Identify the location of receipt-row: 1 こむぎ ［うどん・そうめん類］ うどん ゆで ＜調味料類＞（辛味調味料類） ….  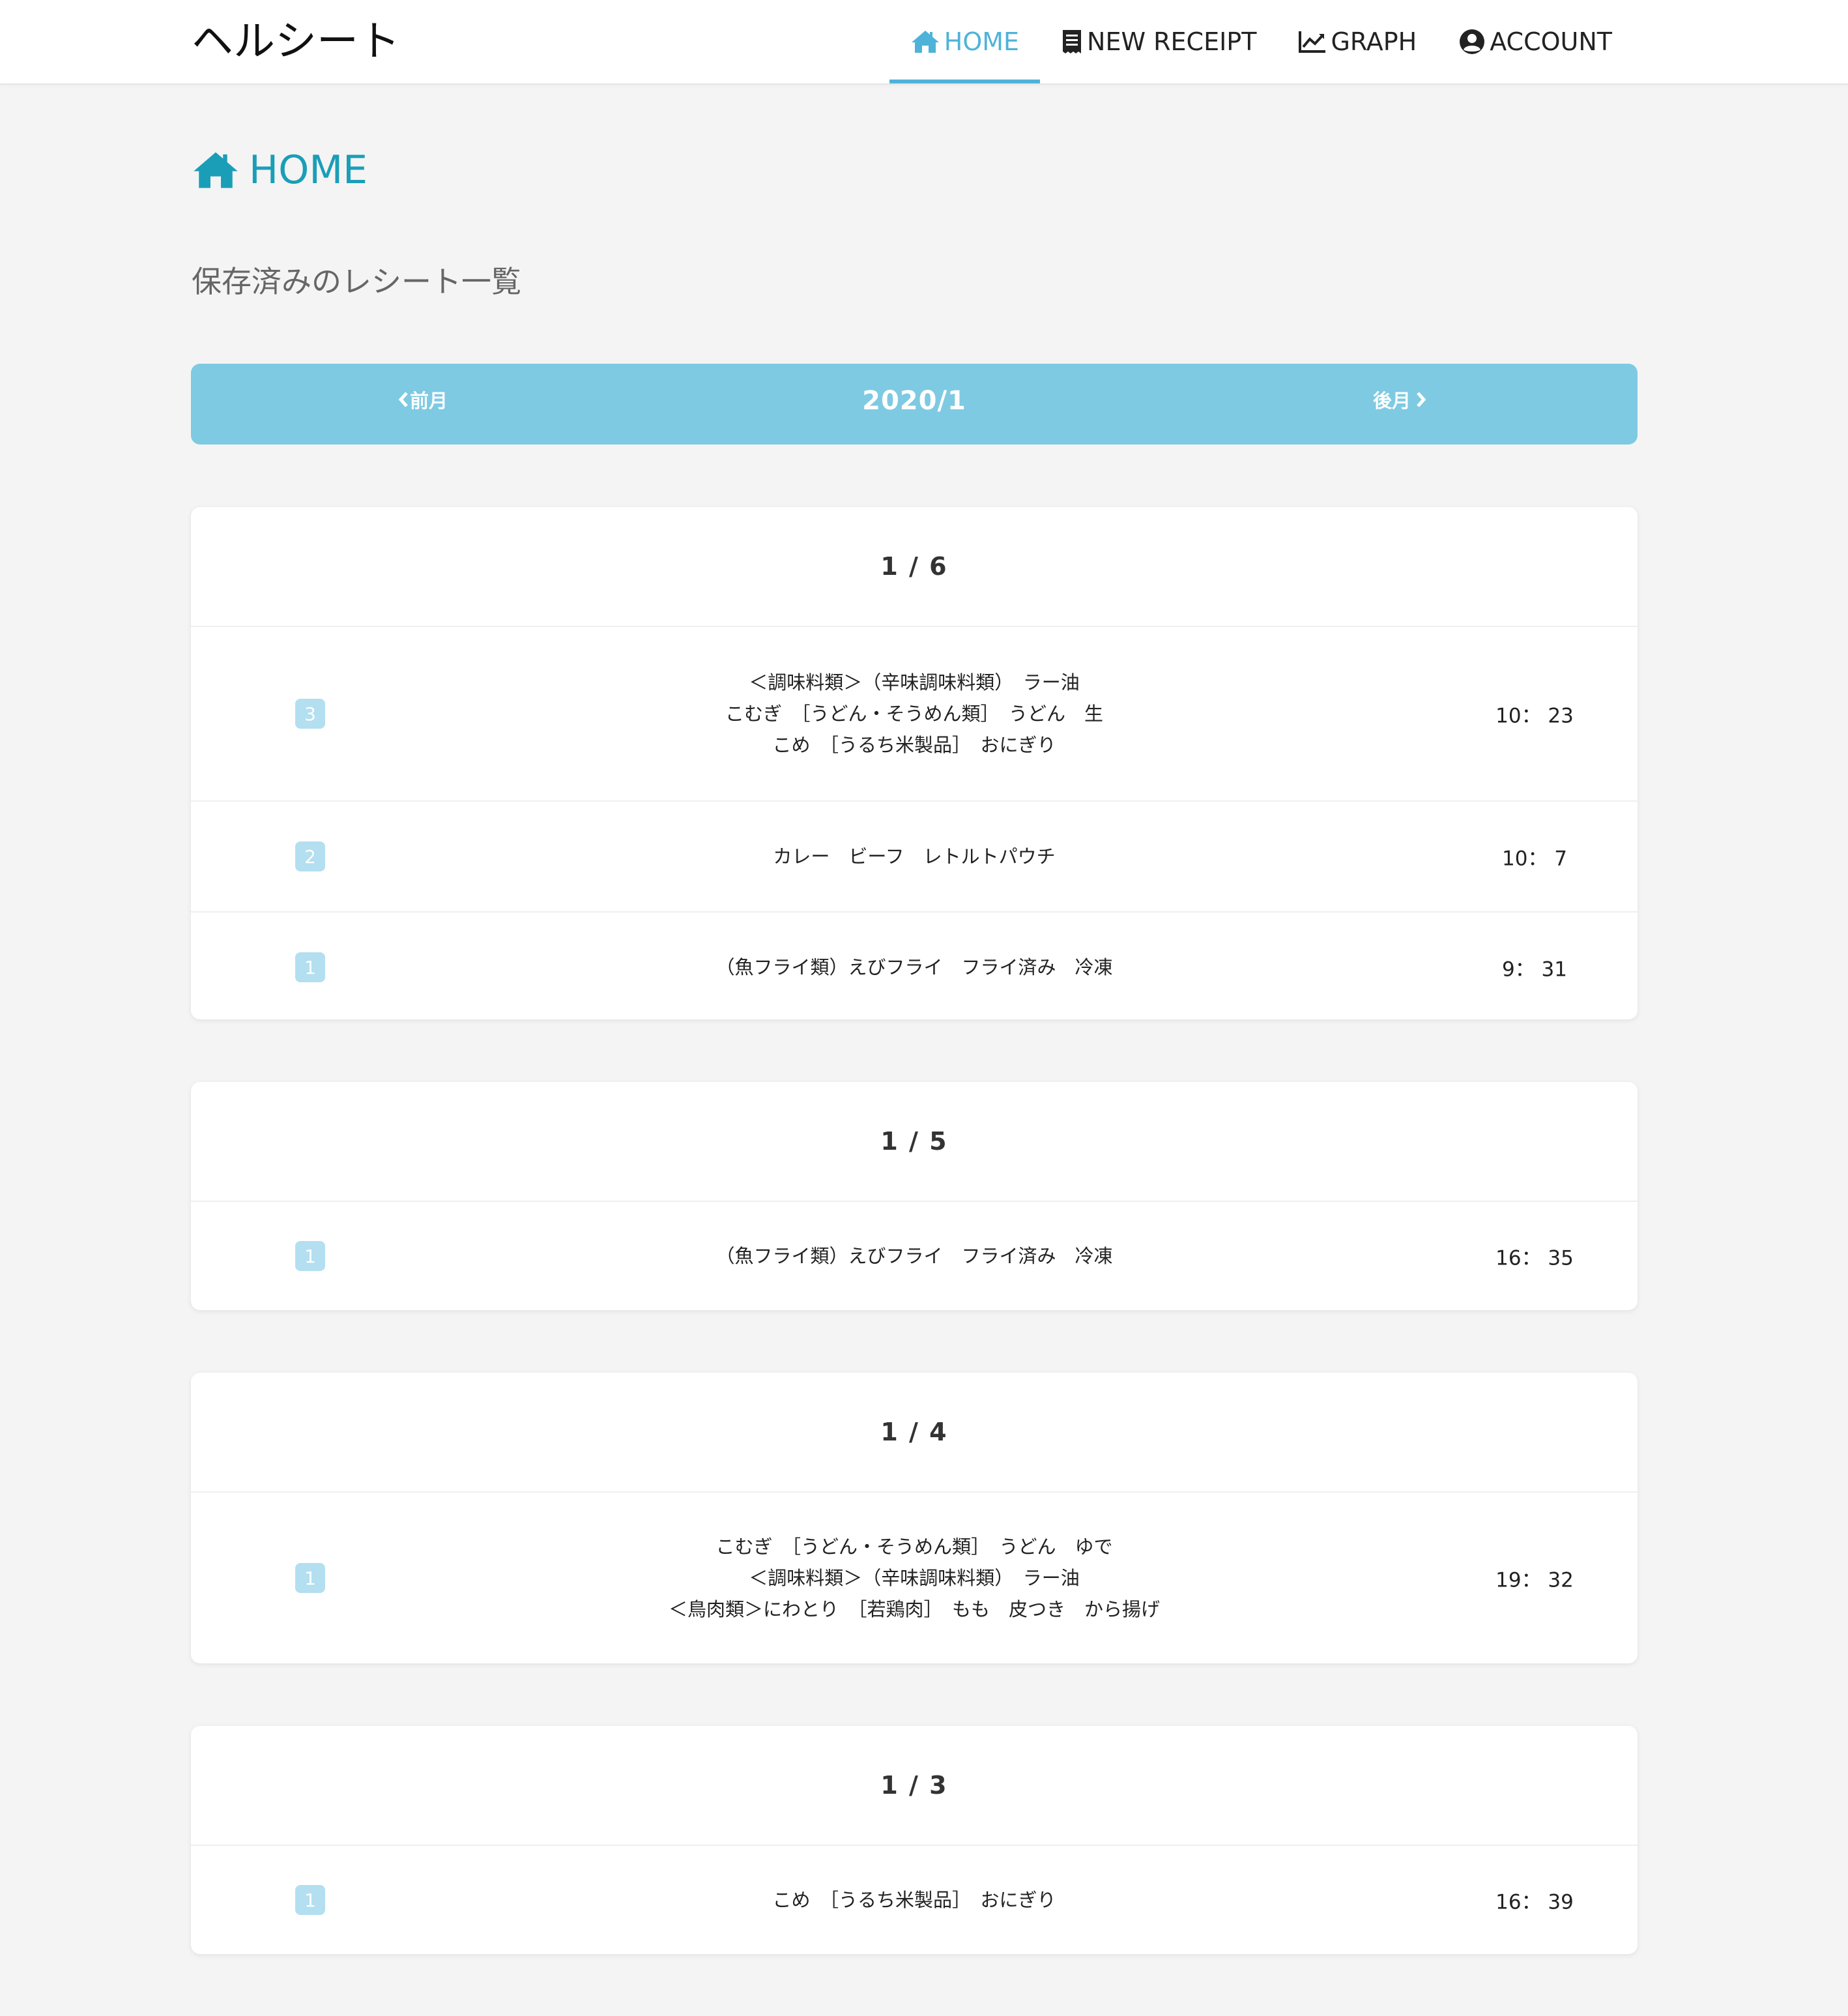
(914, 1578).